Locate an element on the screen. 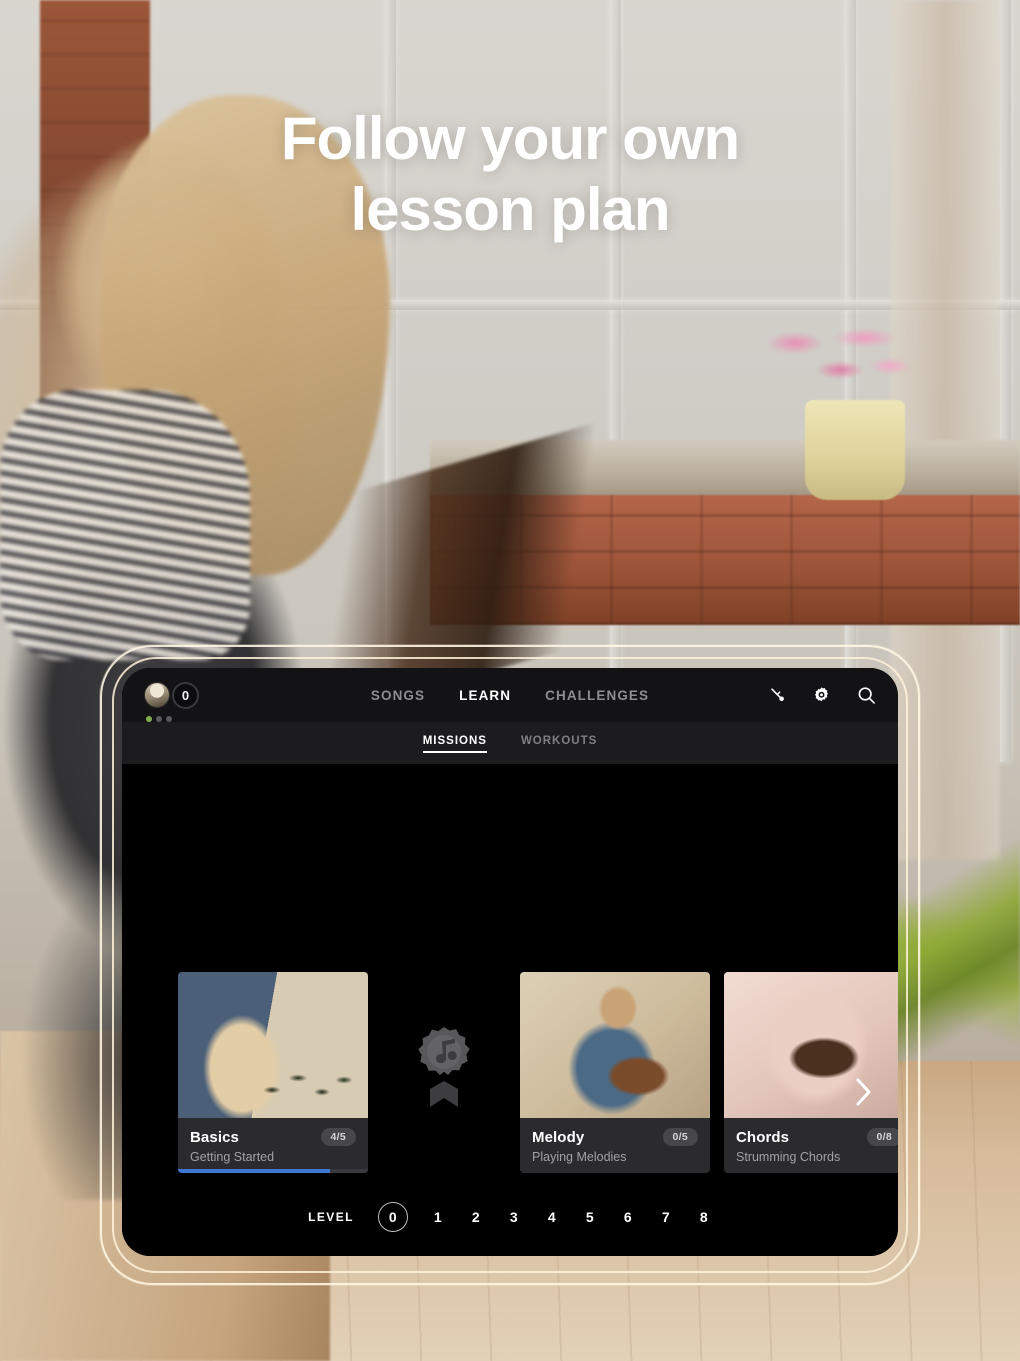 The image size is (1020, 1361). avatar is located at coordinates (157, 695).